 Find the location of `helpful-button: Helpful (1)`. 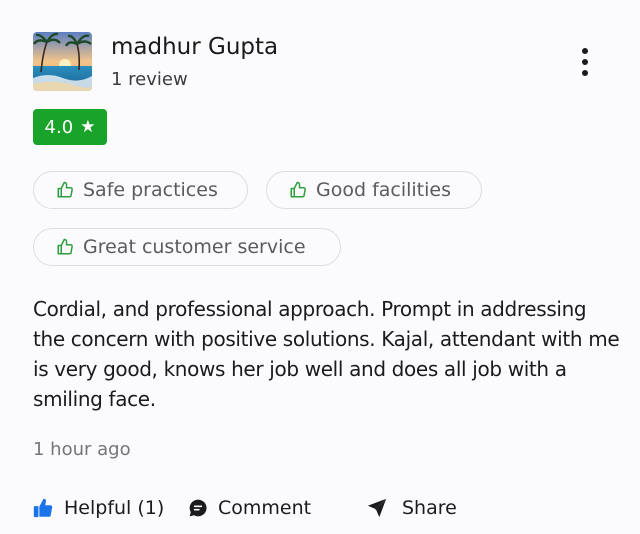

helpful-button: Helpful (1) is located at coordinates (98, 508).